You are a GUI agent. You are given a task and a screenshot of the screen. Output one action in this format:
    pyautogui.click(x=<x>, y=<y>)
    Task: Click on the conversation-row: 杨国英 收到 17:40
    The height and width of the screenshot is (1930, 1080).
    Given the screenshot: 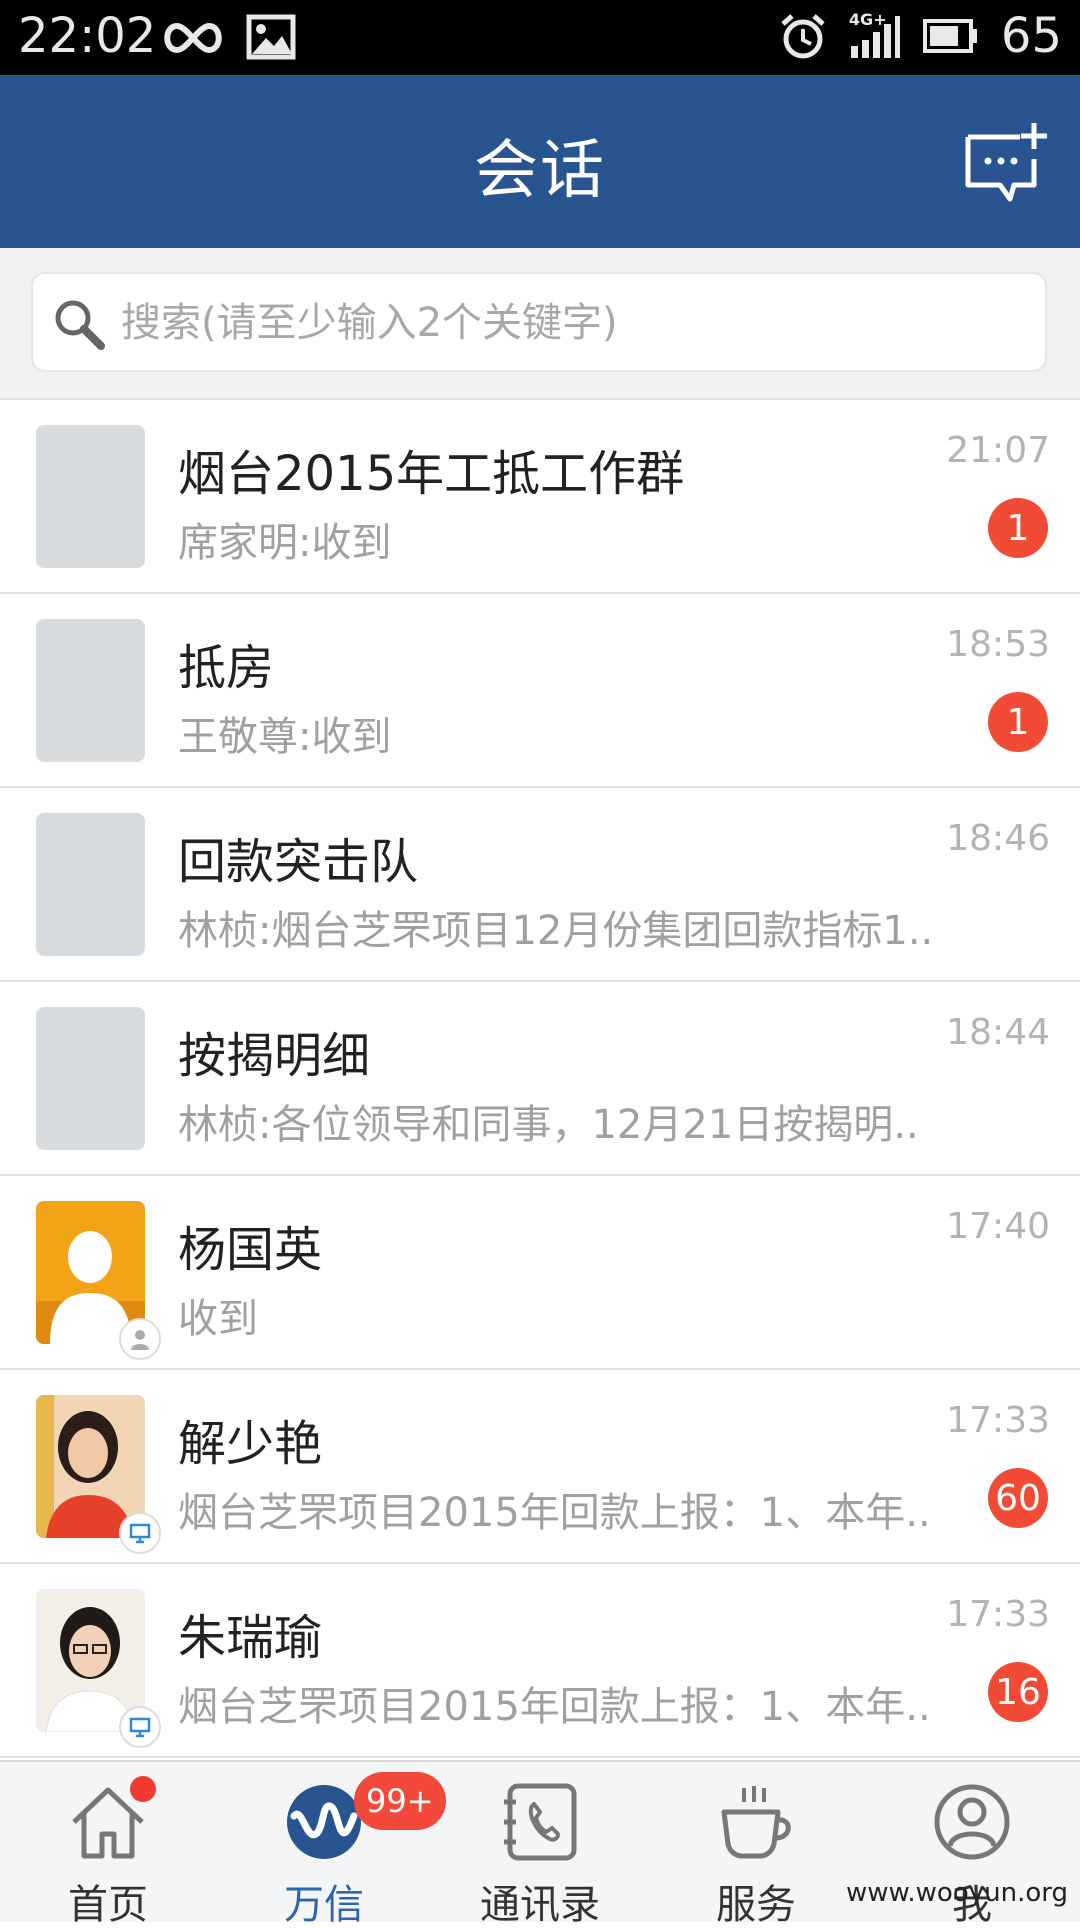 What is the action you would take?
    pyautogui.click(x=540, y=1273)
    